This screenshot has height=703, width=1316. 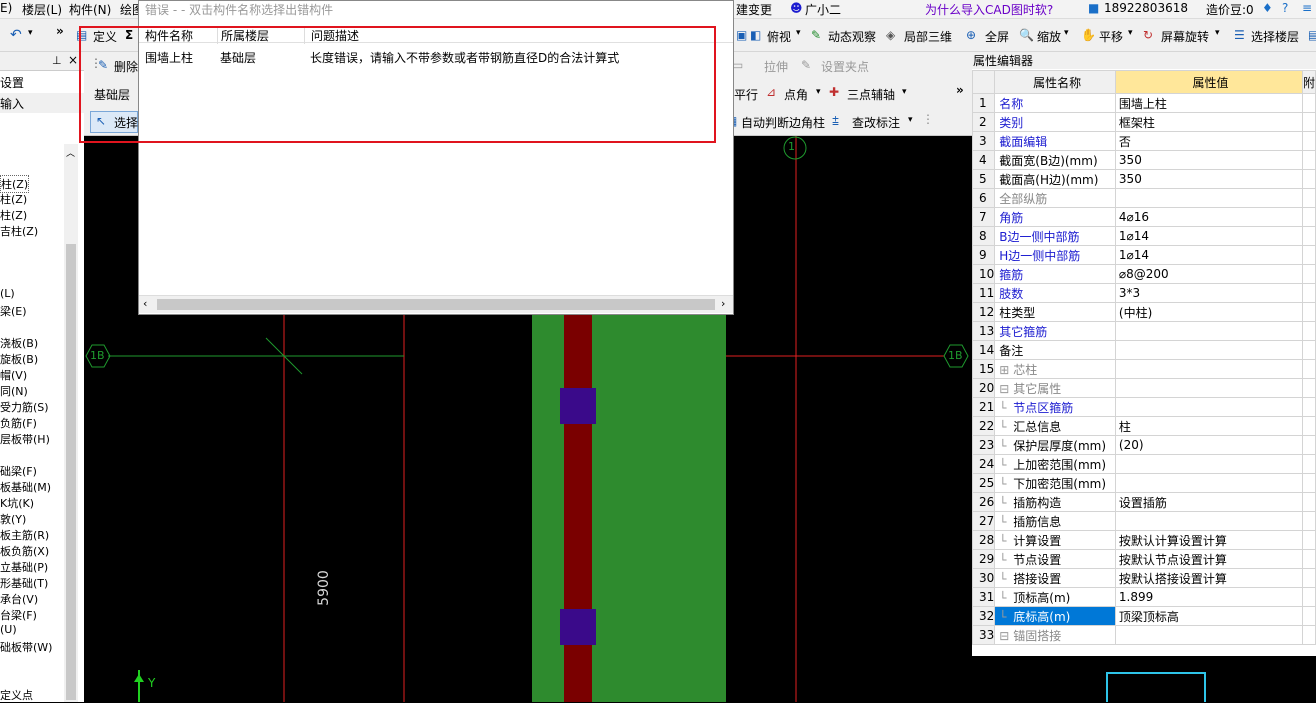 What do you see at coordinates (1267, 8) in the screenshot?
I see `bell-icon: ♦` at bounding box center [1267, 8].